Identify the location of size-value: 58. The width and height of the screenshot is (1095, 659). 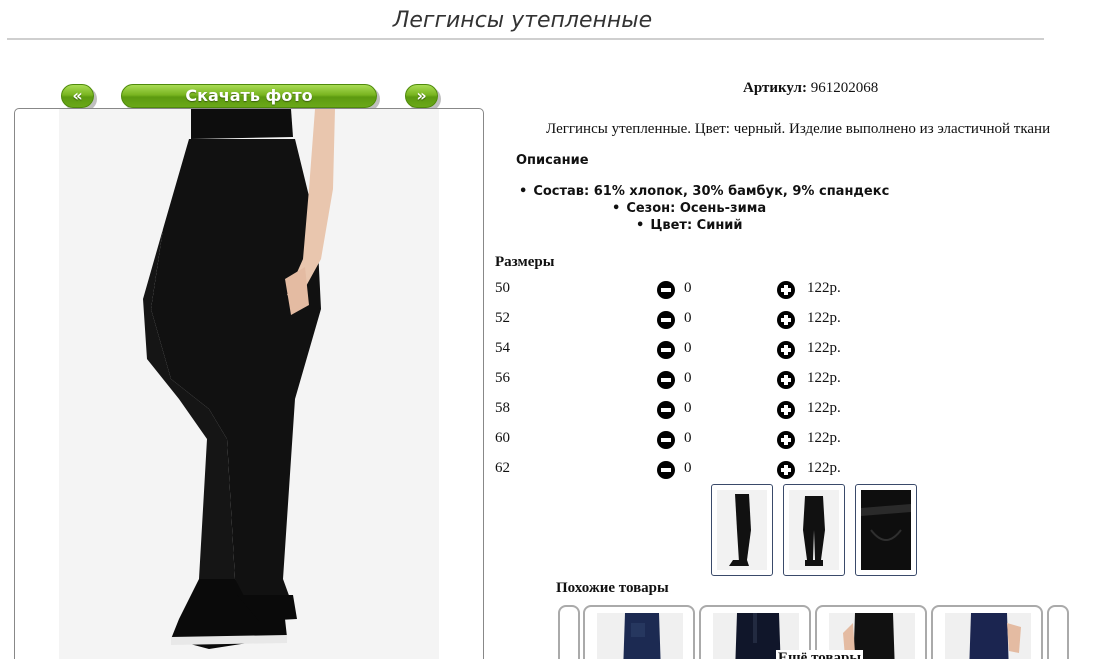
(502, 408).